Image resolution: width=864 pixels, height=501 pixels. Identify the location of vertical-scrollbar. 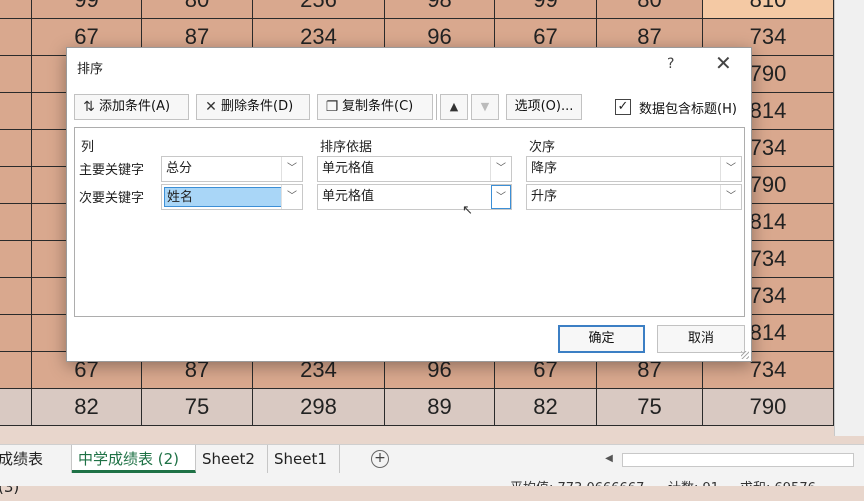
(849, 218).